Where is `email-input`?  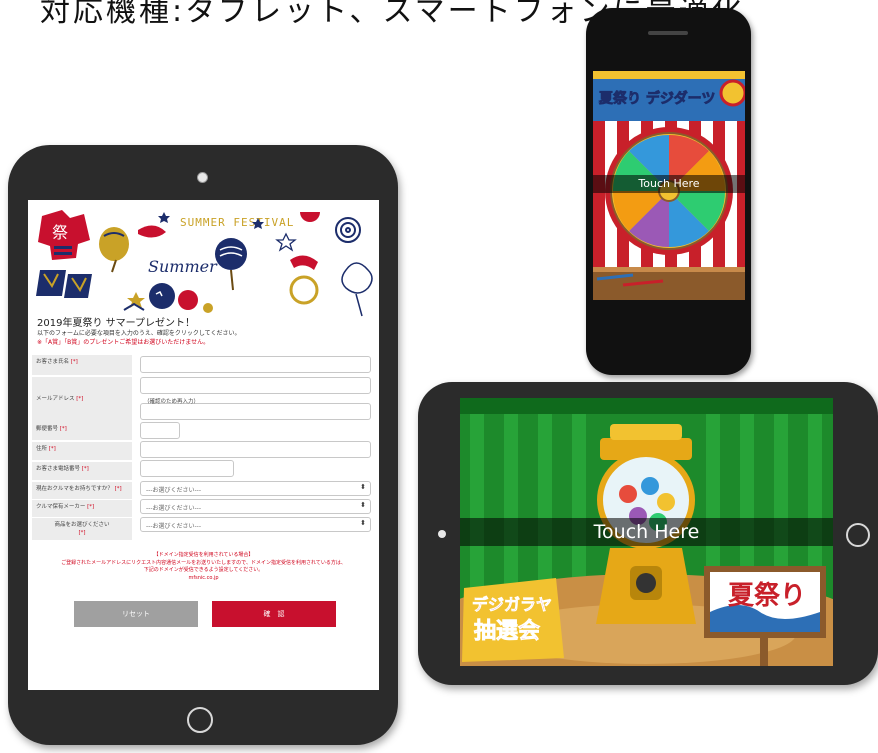
email-input is located at coordinates (255, 385).